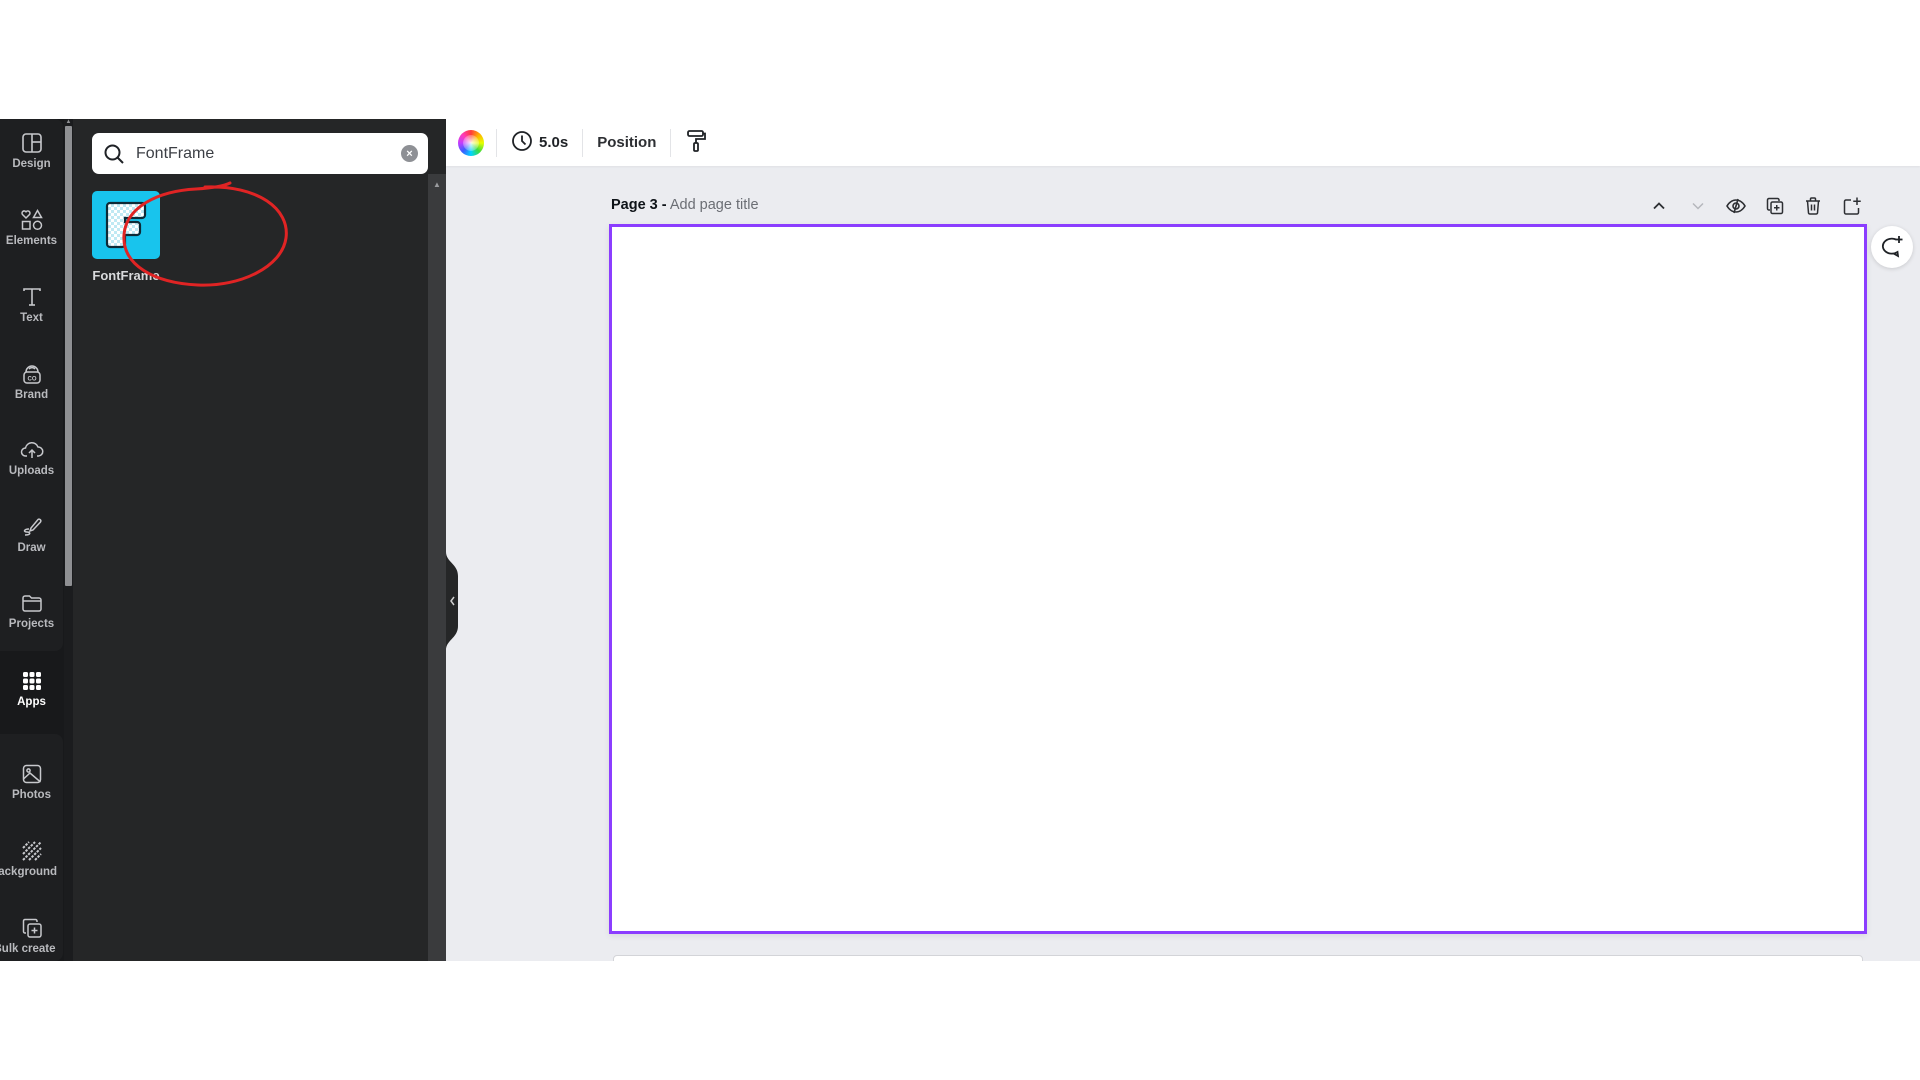 This screenshot has height=1080, width=1920. I want to click on sidebar-item-label: Draw, so click(31, 547).